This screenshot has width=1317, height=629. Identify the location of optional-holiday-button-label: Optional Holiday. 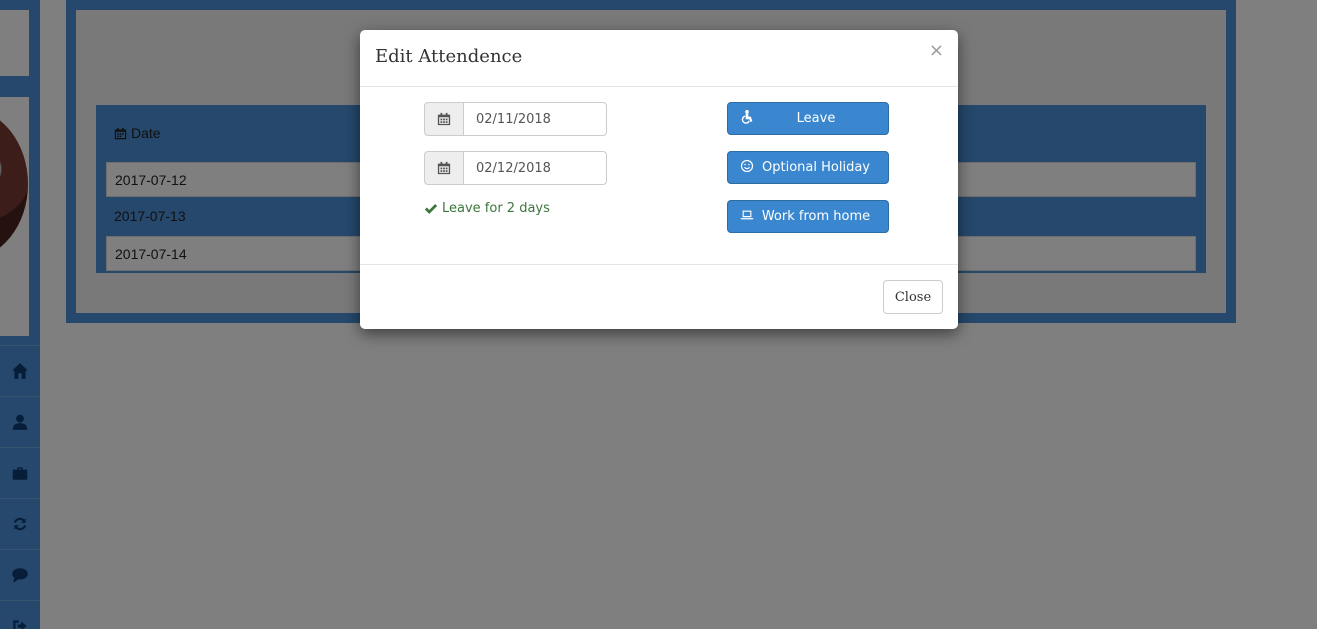
(816, 167).